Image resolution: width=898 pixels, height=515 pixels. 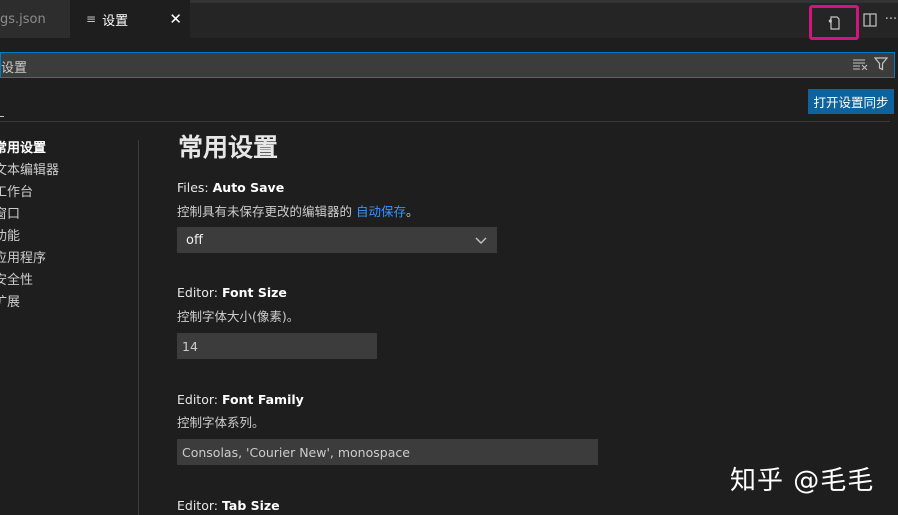 I want to click on open-settings-json-icon, so click(x=834, y=22).